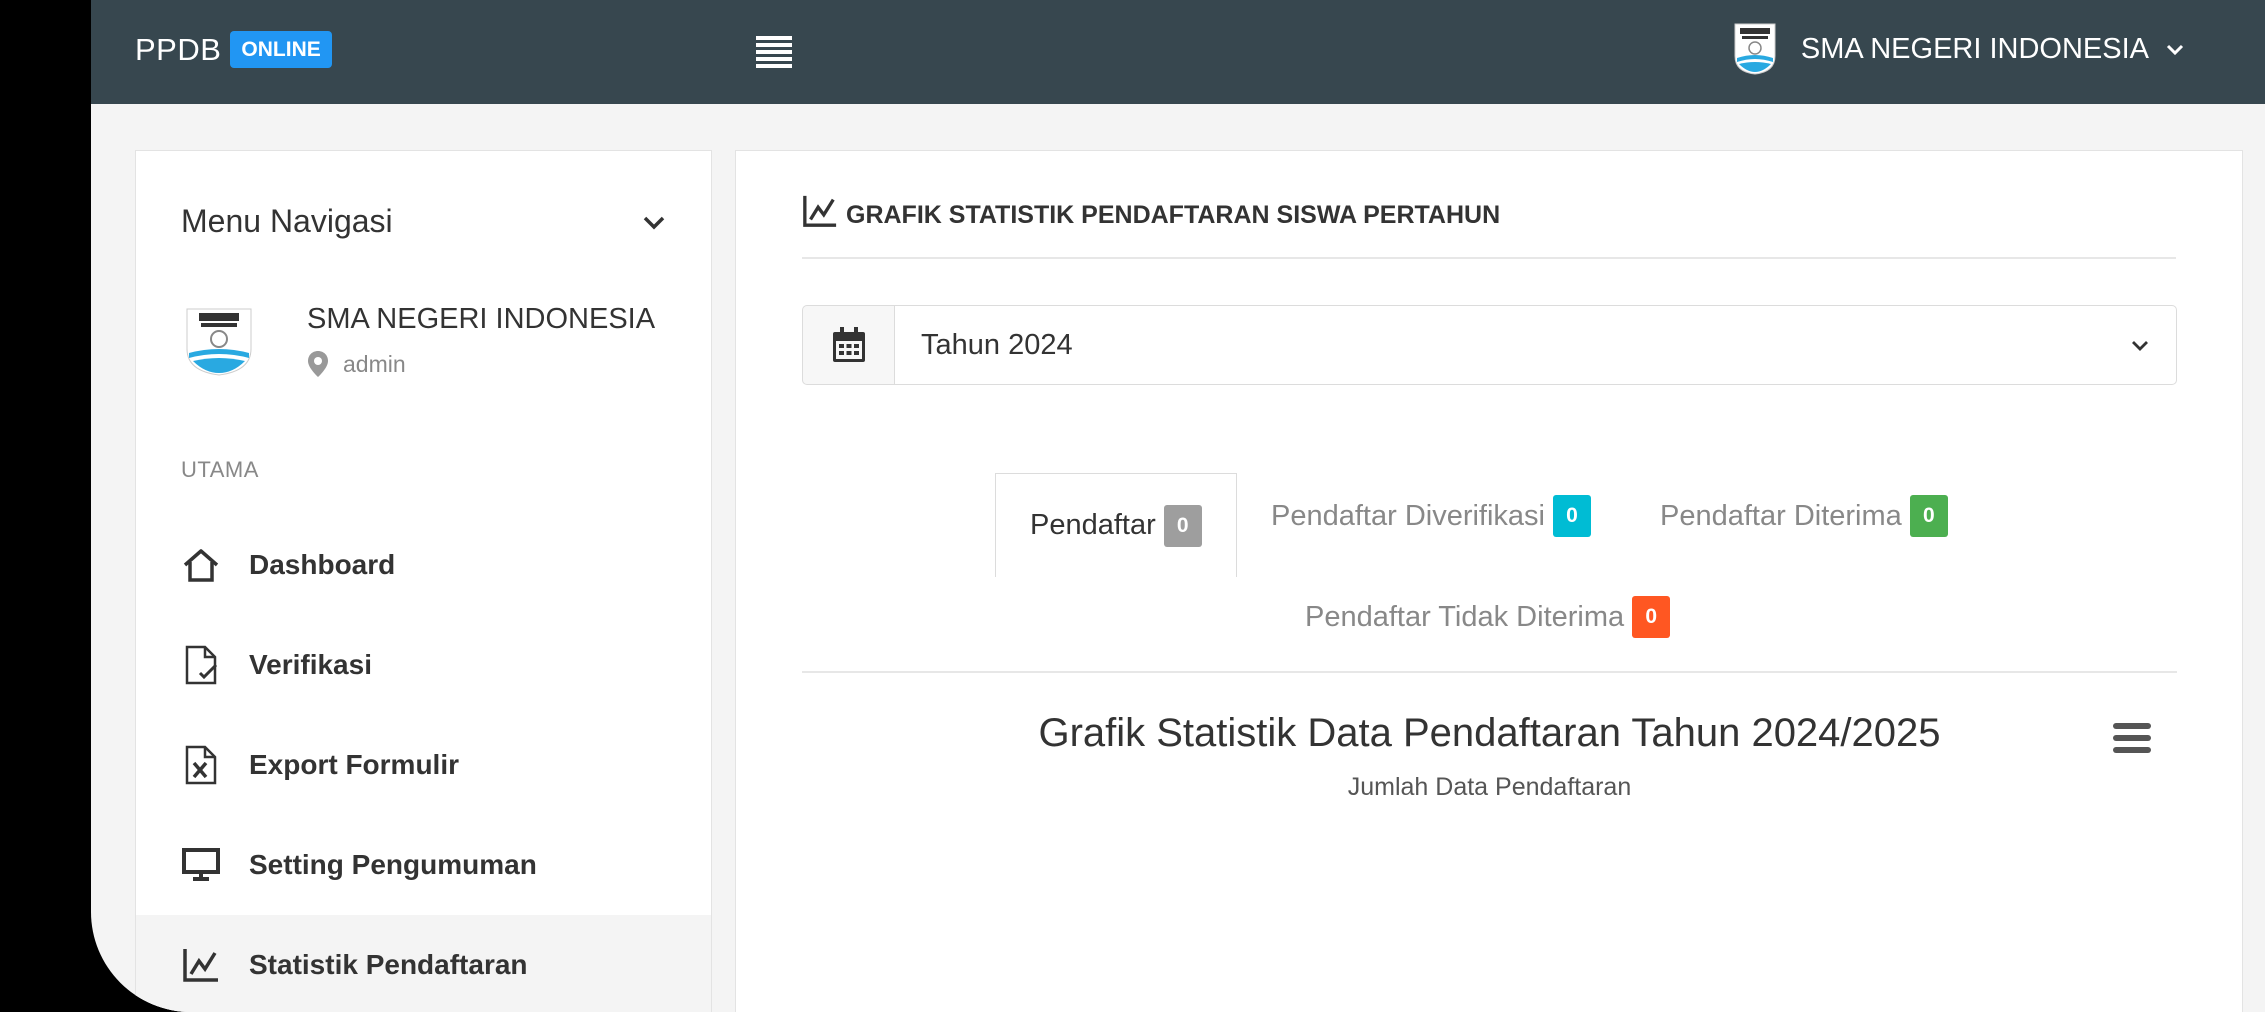  What do you see at coordinates (318, 364) in the screenshot?
I see `location-pin-icon` at bounding box center [318, 364].